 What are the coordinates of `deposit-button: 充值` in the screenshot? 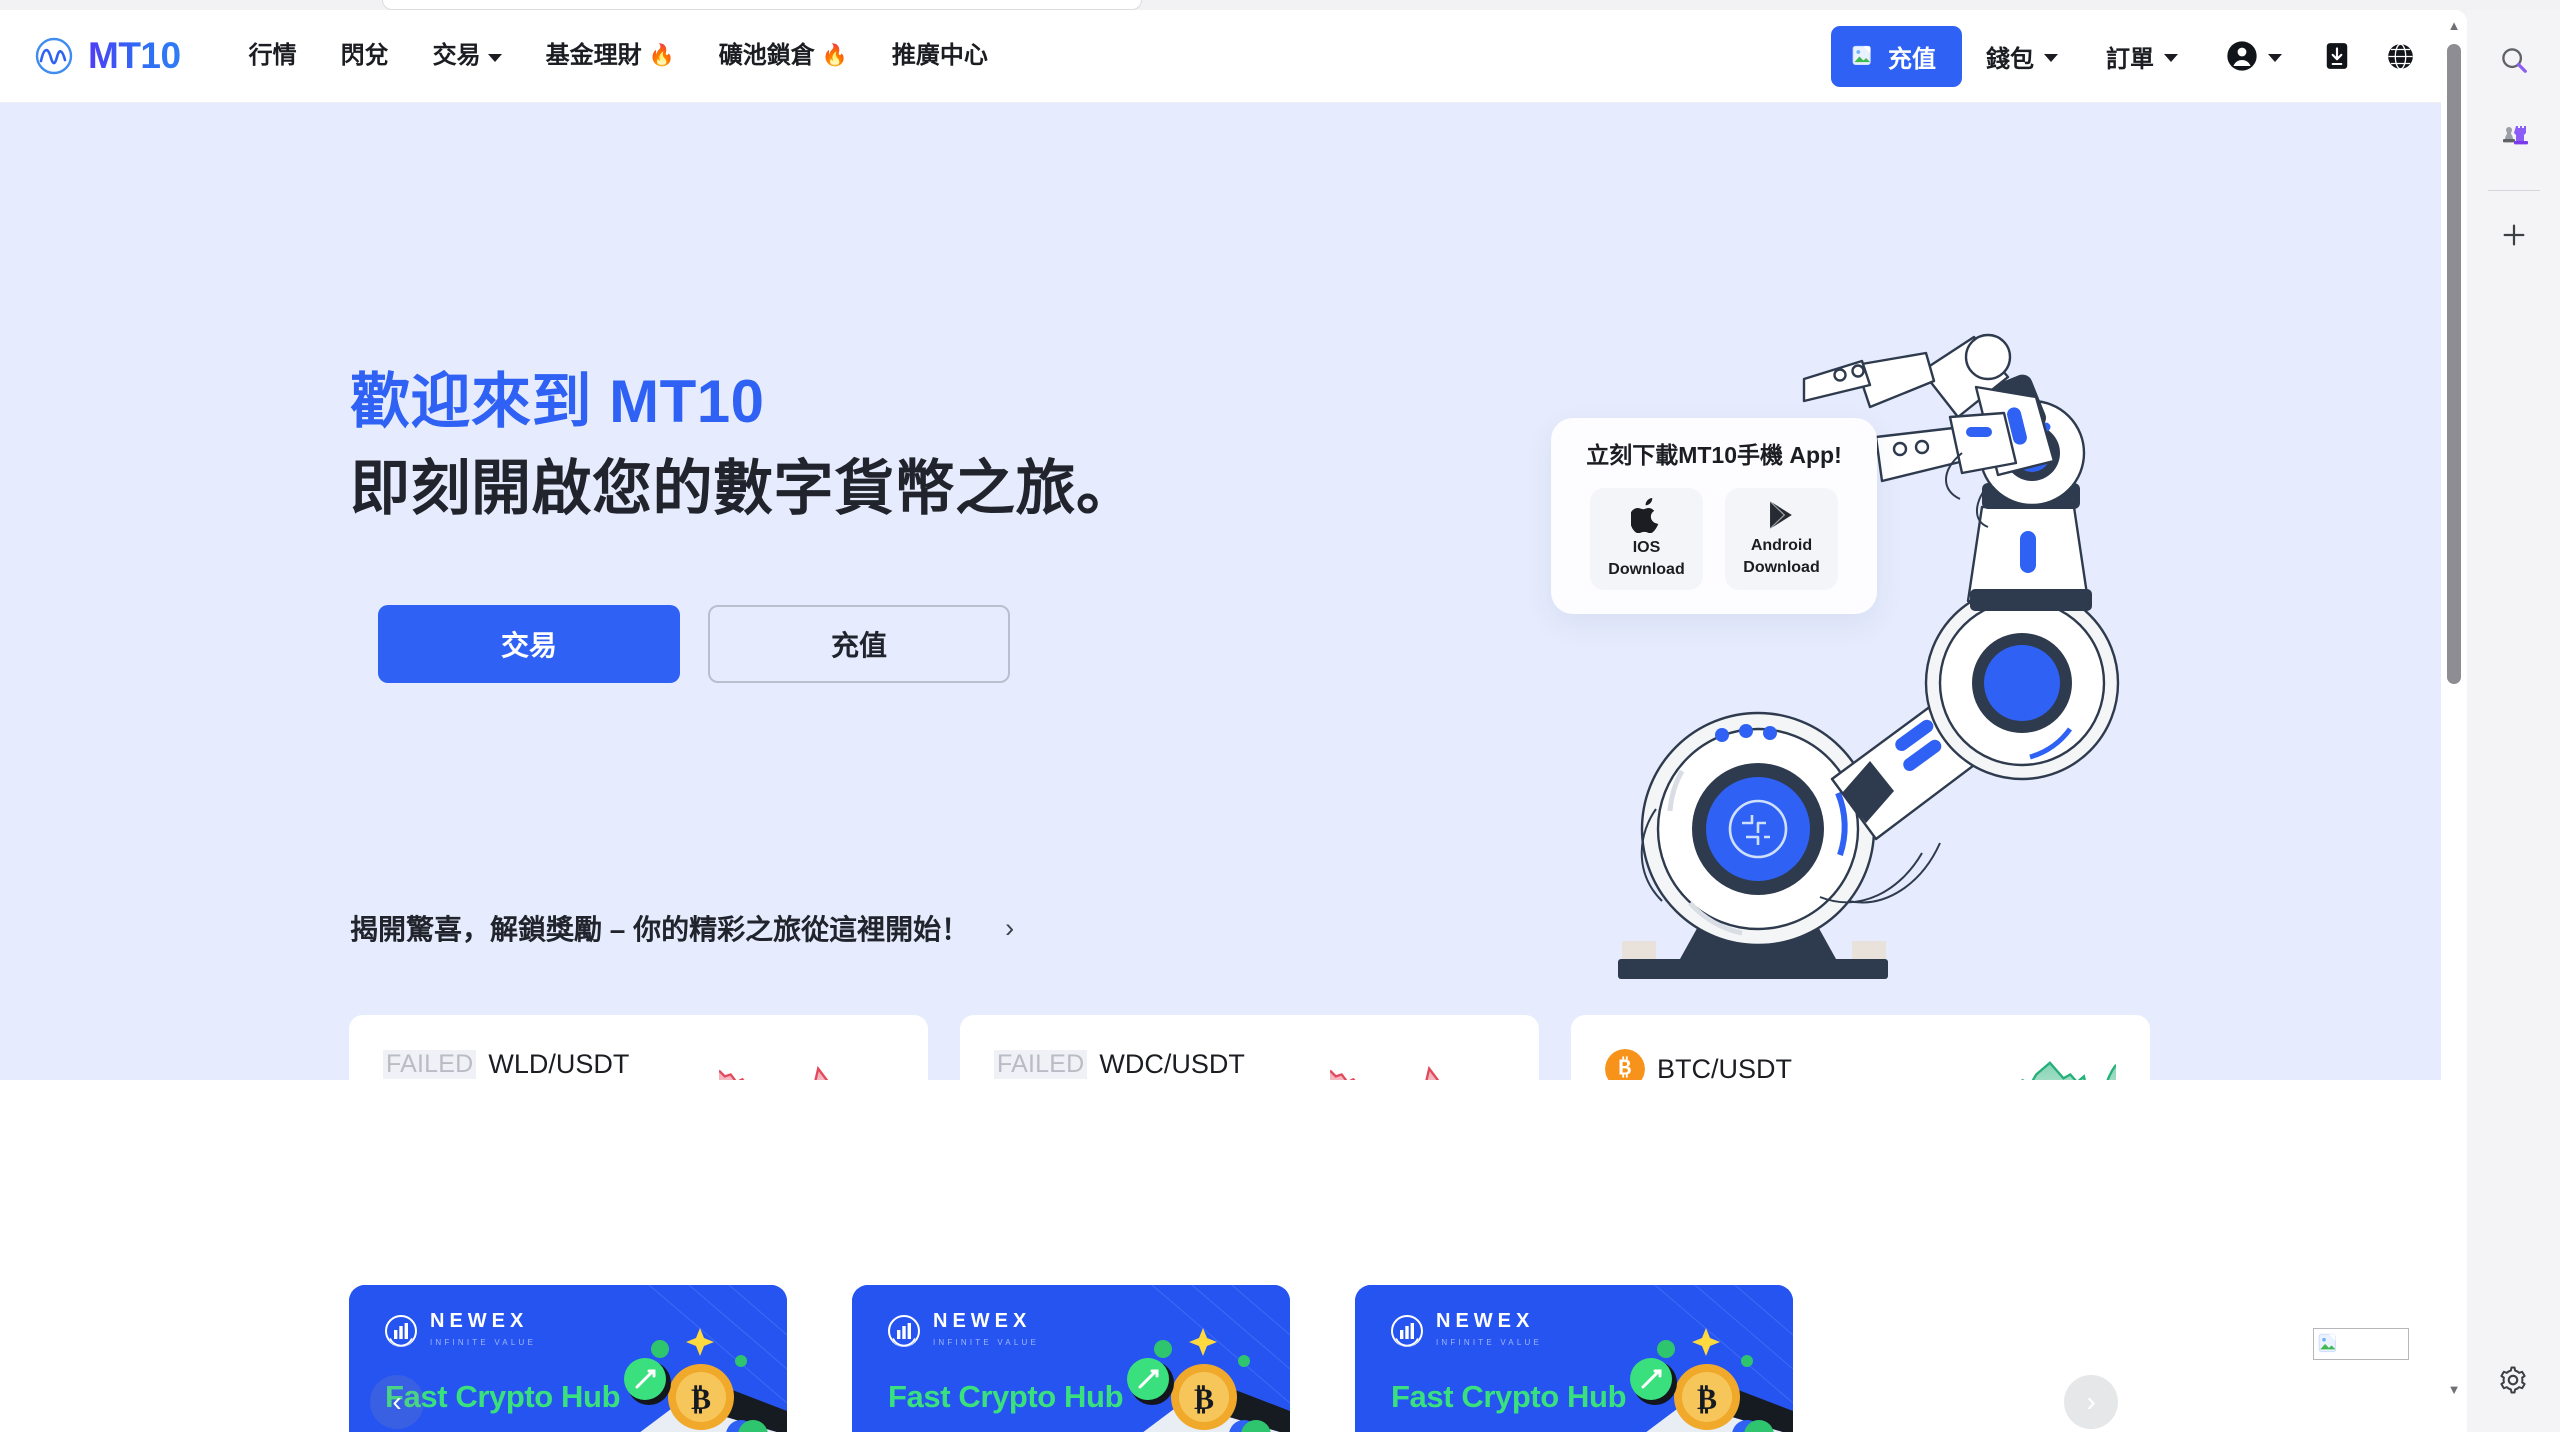 It's located at (1896, 56).